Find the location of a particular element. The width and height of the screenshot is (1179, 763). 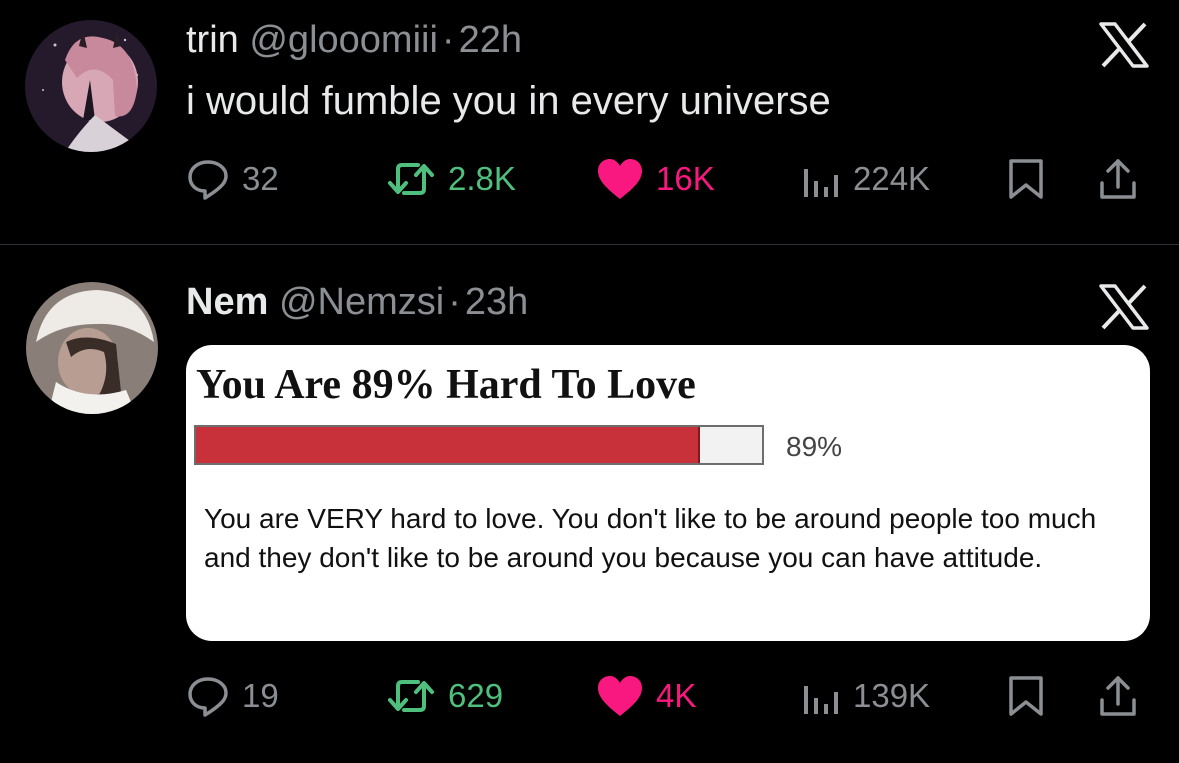

quiz-title: You Are 89% Hard To Love is located at coordinates (446, 385).